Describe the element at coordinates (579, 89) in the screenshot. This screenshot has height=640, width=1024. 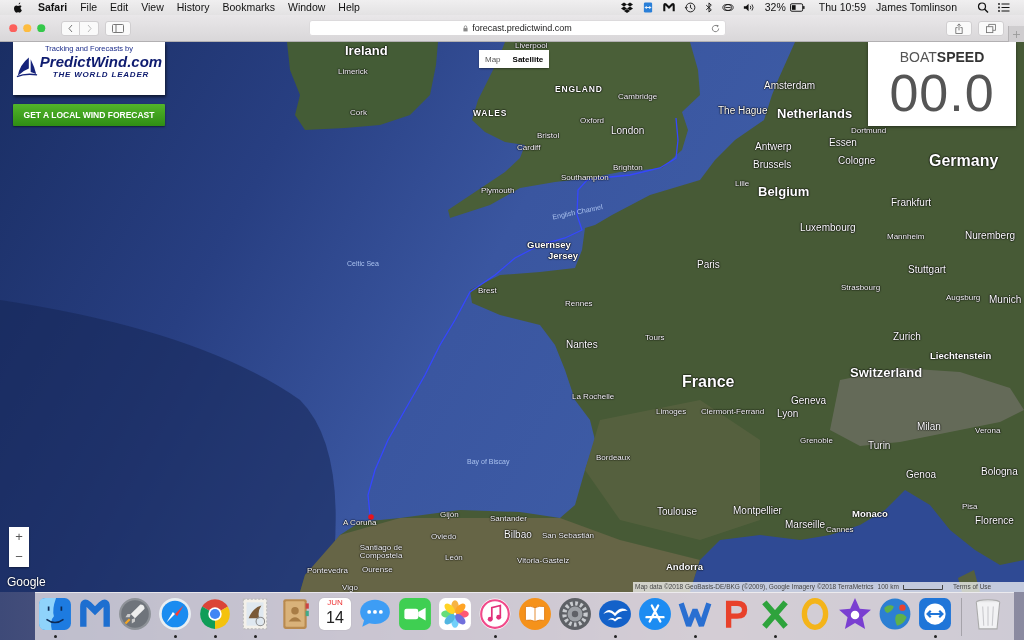
I see `region-label: ENGLAND` at that location.